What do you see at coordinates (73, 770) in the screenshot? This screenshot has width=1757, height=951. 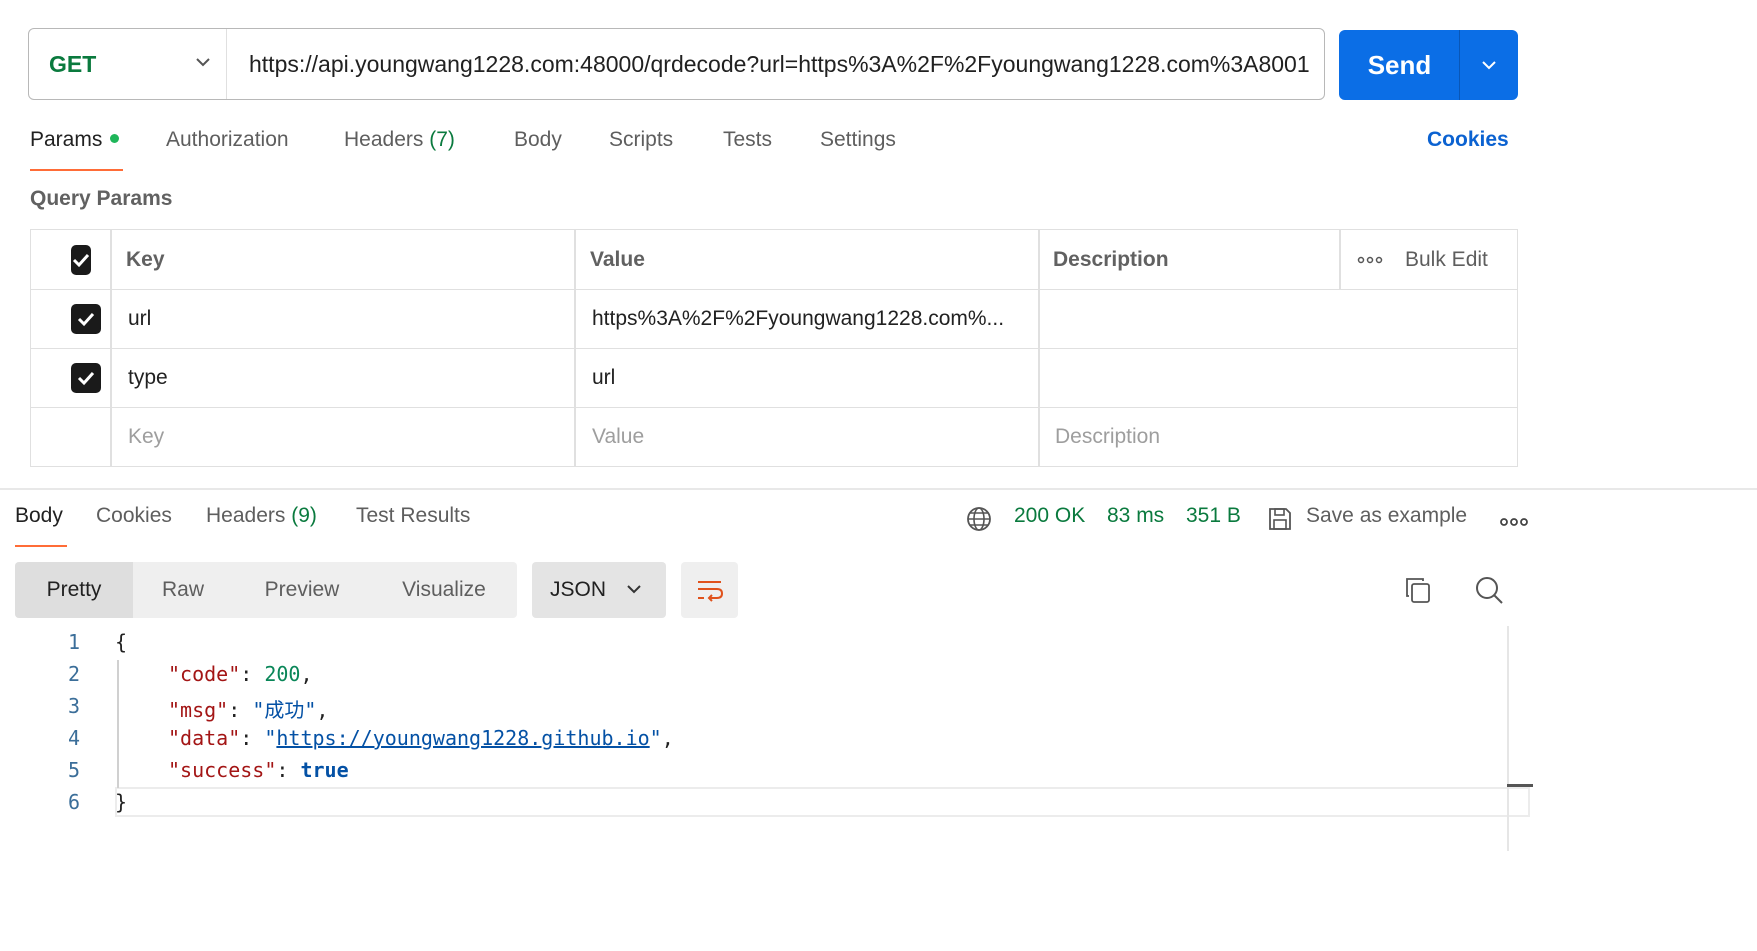 I see `line-number: 5` at bounding box center [73, 770].